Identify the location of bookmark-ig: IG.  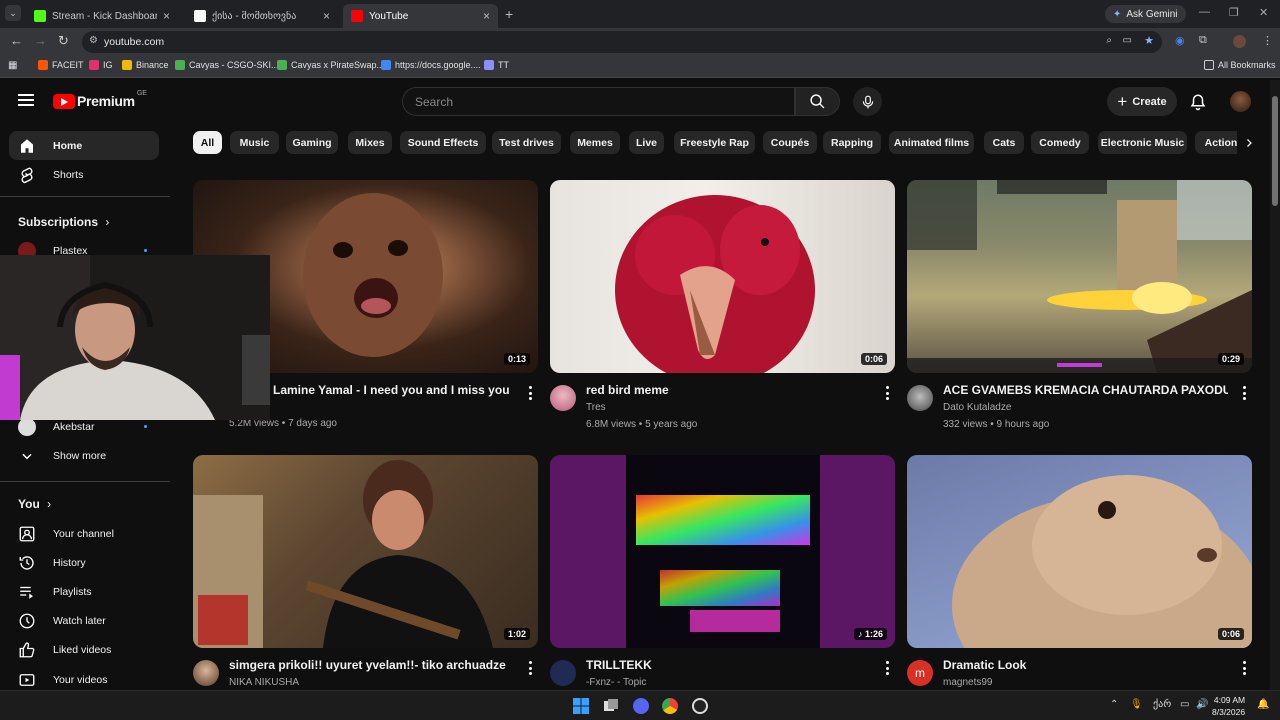
(101, 65).